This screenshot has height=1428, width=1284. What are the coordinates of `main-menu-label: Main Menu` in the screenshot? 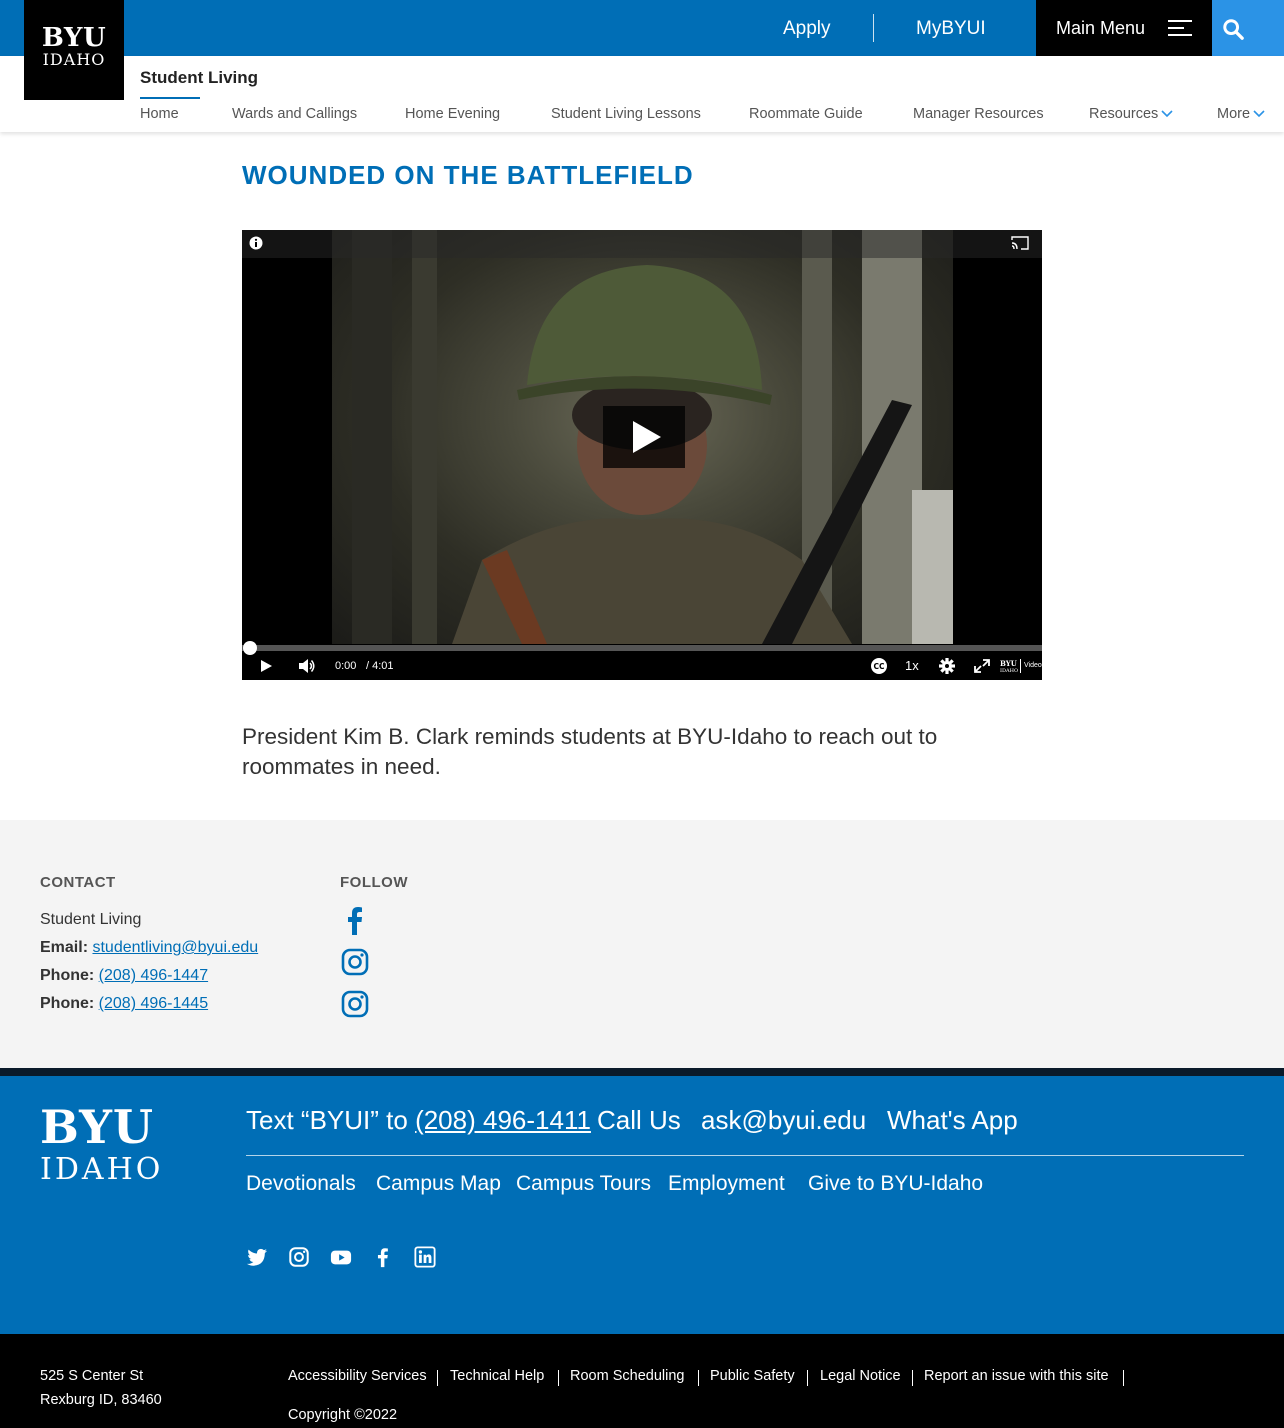 It's located at (1101, 28).